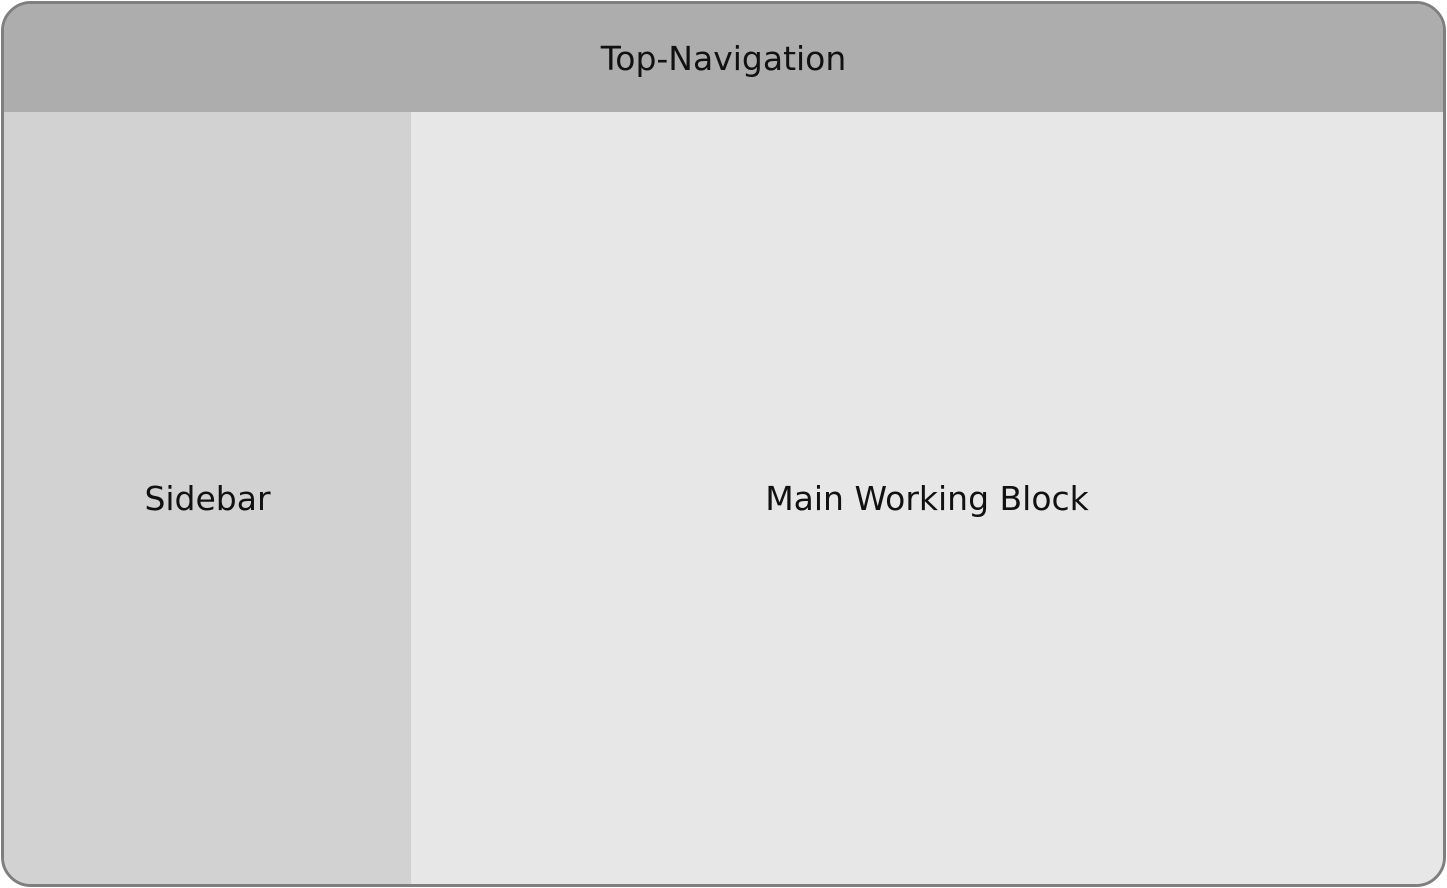  I want to click on main-working-block-label: Main Working Block, so click(927, 498).